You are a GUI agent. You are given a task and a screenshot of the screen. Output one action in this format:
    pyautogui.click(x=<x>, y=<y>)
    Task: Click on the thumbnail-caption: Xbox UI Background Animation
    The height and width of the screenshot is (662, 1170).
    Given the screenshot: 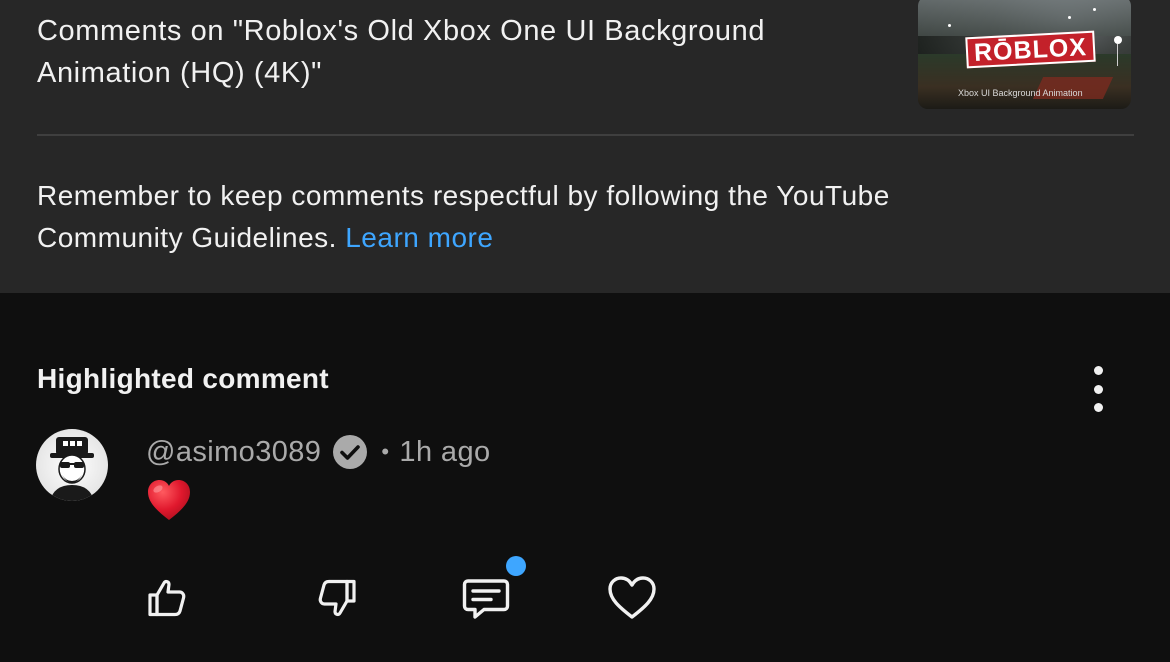 What is the action you would take?
    pyautogui.click(x=1020, y=93)
    